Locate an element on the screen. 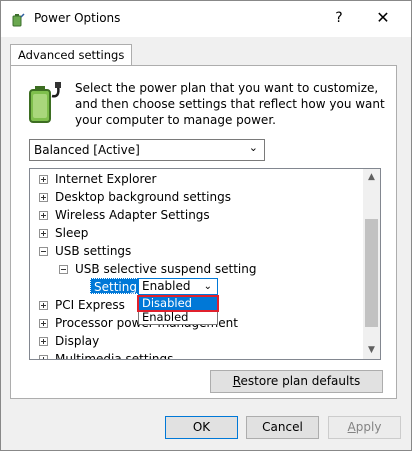  highlight-annotation-box is located at coordinates (178, 303).